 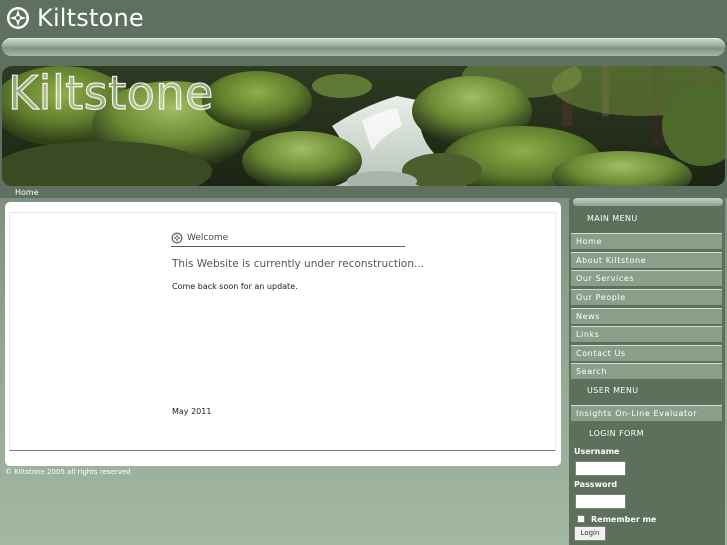 What do you see at coordinates (68, 472) in the screenshot?
I see `footer-copyright: © Kiltstone 2005 all rights reserved` at bounding box center [68, 472].